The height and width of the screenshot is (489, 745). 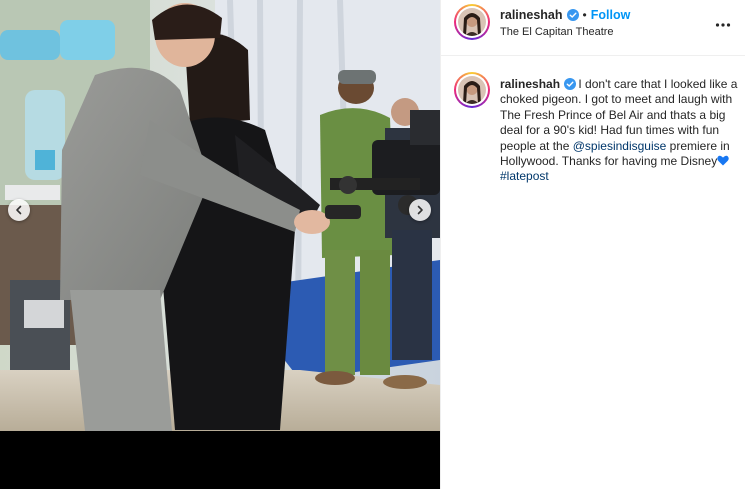 I want to click on next-photo-button, so click(x=420, y=210).